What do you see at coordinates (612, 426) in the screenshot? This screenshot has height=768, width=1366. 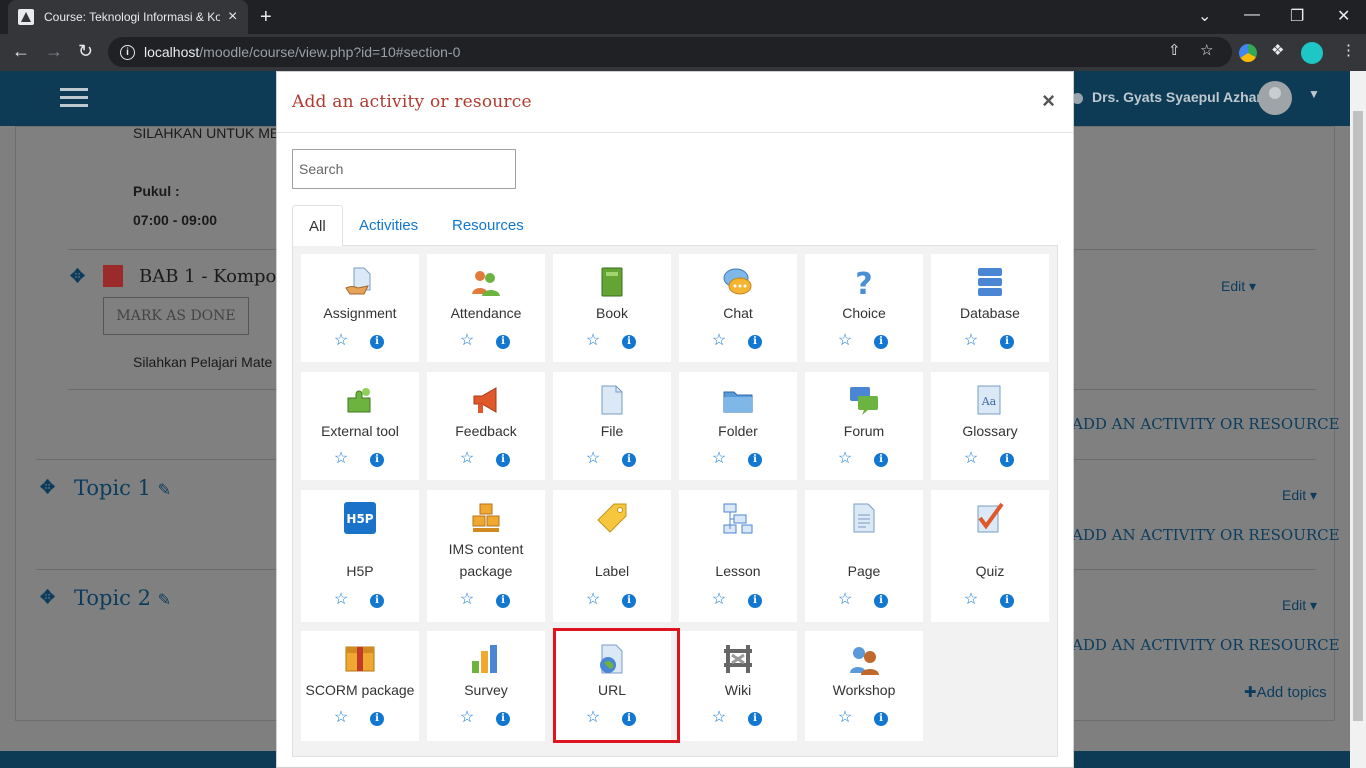 I see `activity-tile: File ☆ i` at bounding box center [612, 426].